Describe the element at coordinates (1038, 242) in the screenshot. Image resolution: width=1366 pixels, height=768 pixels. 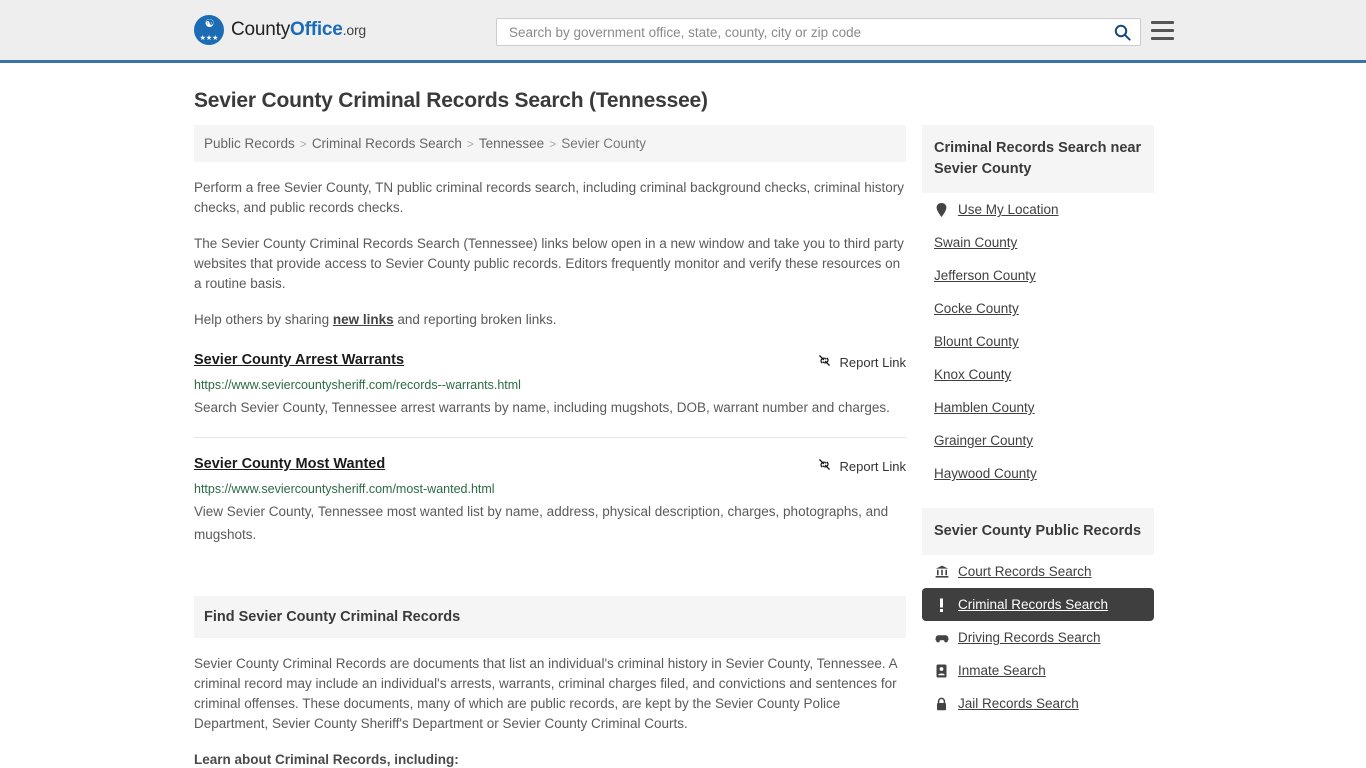
I see `sidebar-item-swain-county: Swain County` at that location.